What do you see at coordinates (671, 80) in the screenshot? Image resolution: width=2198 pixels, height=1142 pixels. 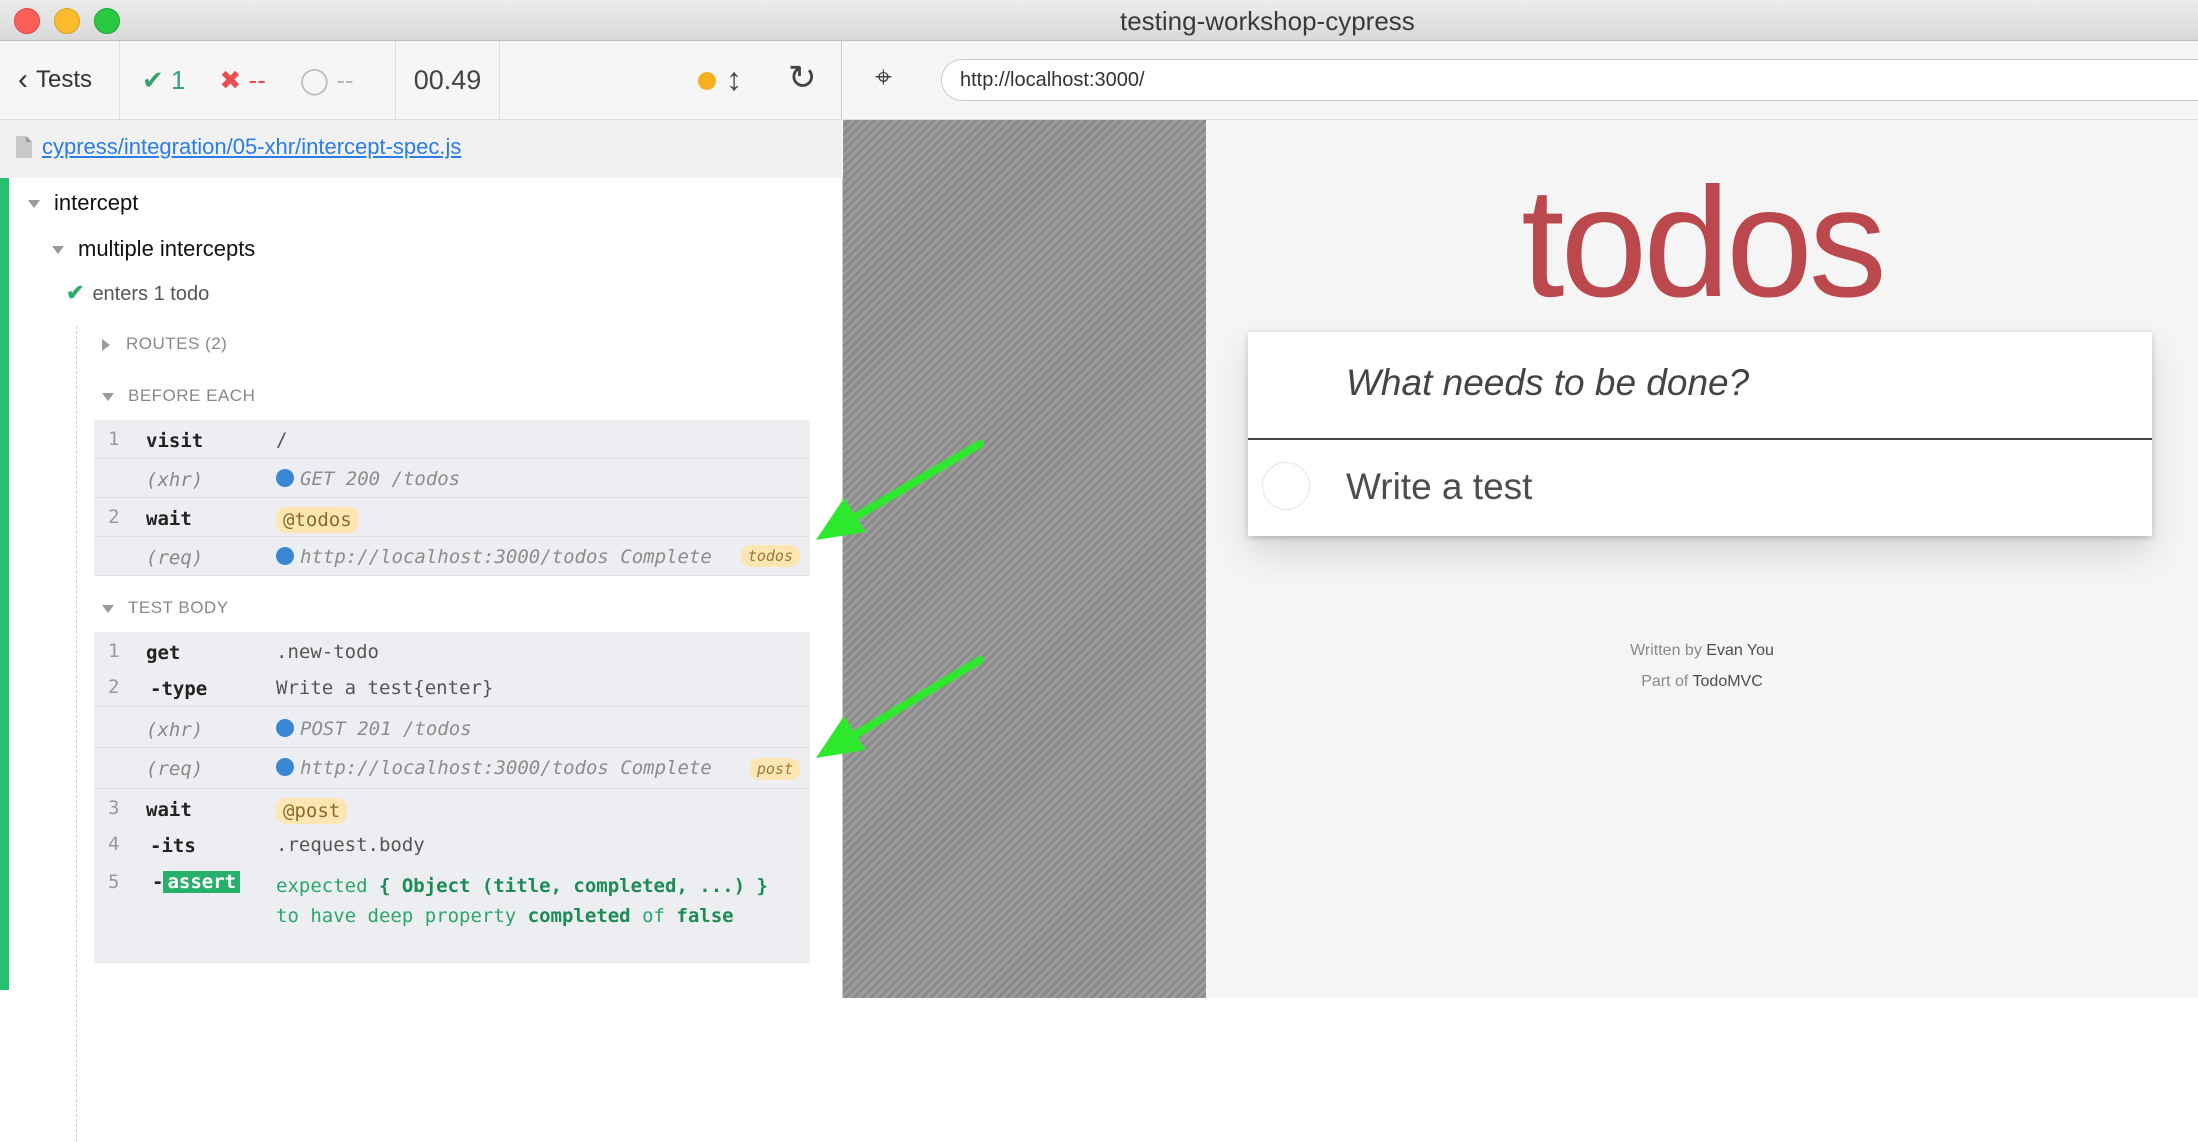 I see `reporter-controls: ↕ ↻` at bounding box center [671, 80].